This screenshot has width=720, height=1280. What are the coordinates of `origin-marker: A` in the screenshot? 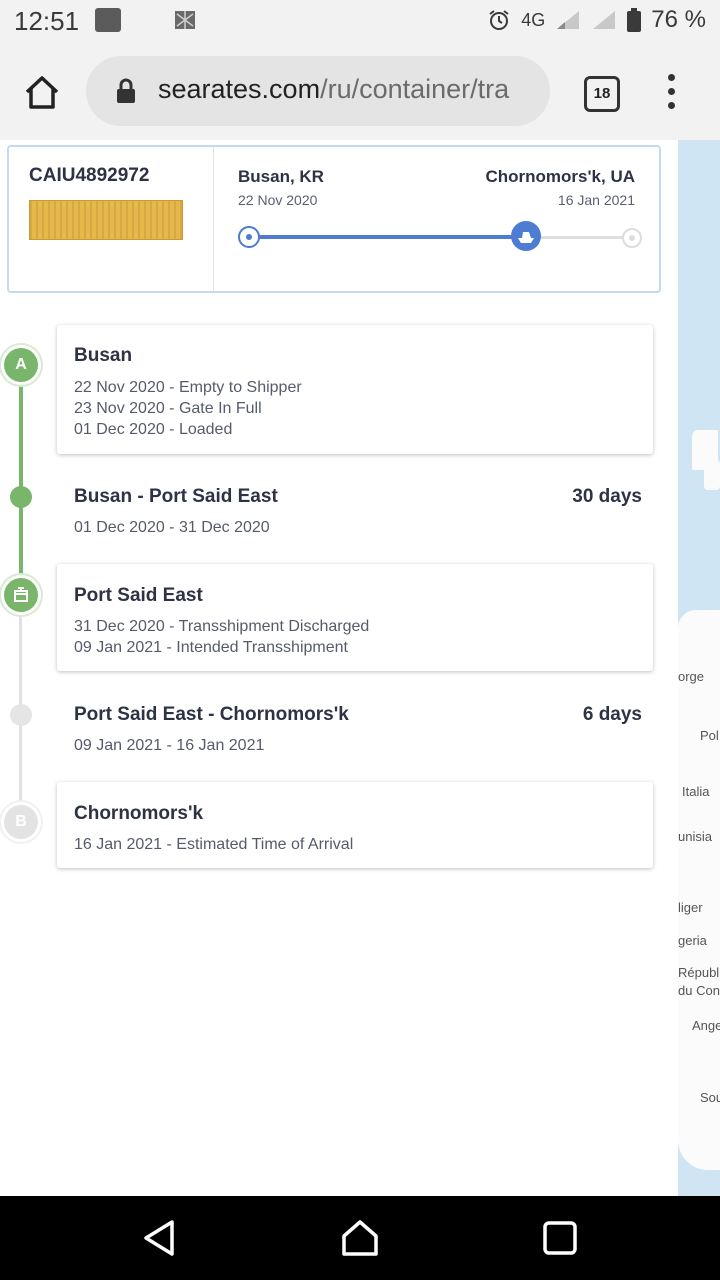 It's located at (21, 365).